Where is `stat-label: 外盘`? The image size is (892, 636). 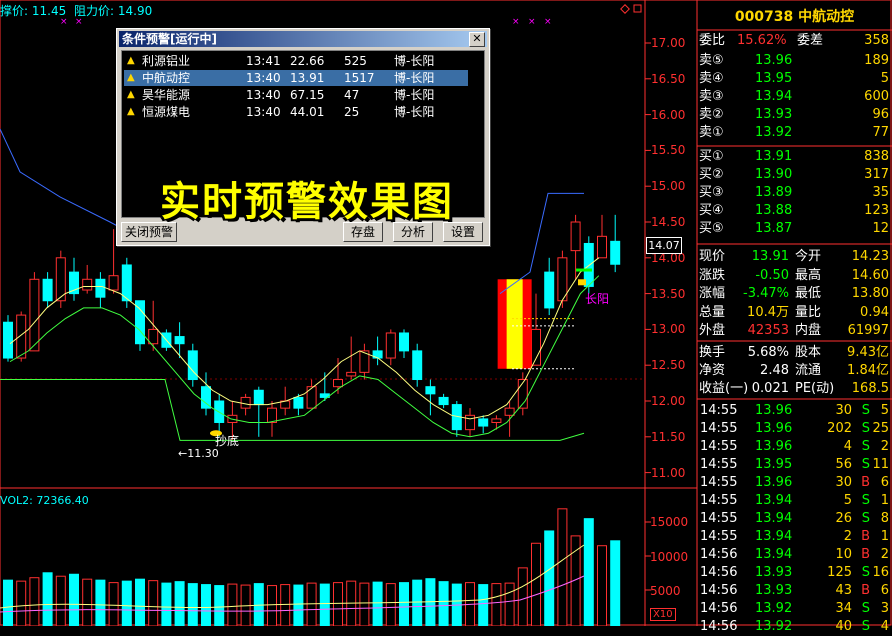
stat-label: 外盘 is located at coordinates (712, 330).